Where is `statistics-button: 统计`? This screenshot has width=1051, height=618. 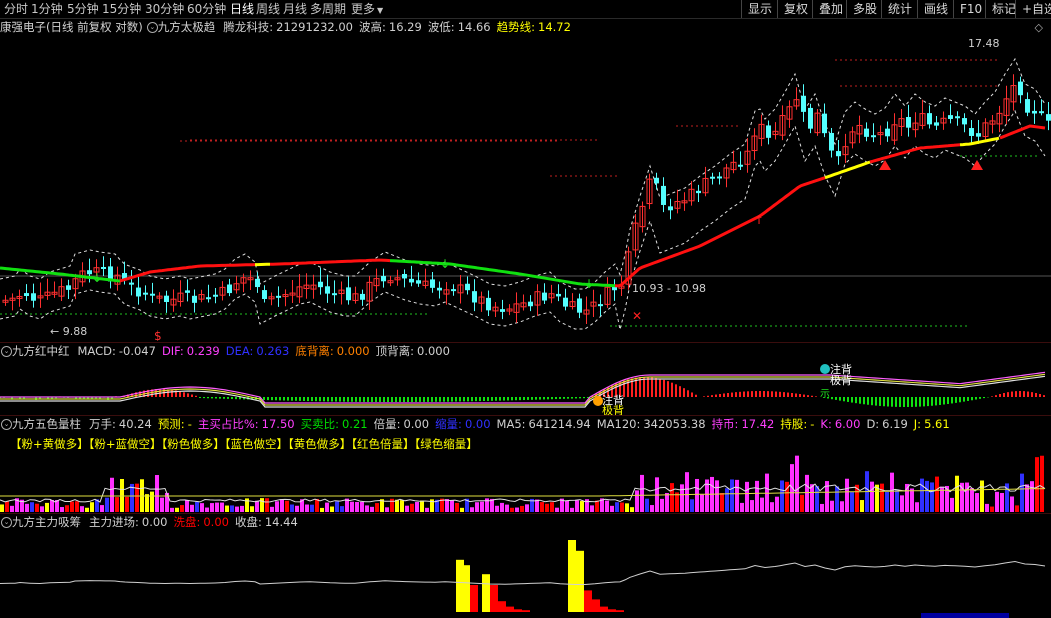
statistics-button: 统计 is located at coordinates (896, 9).